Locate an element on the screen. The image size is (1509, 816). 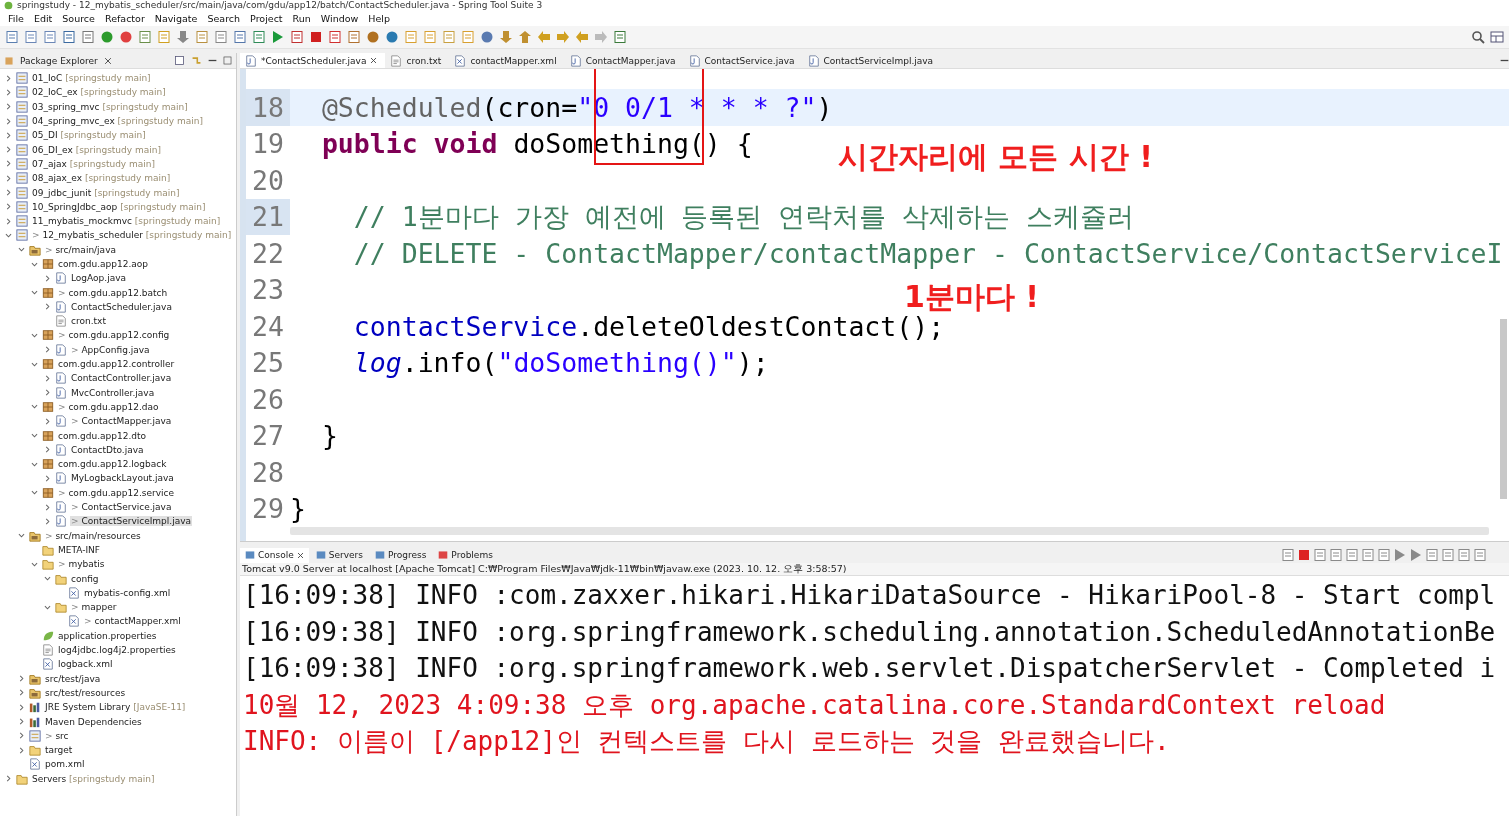
tree-item: com.gdu.app12.logback is located at coordinates (112, 464).